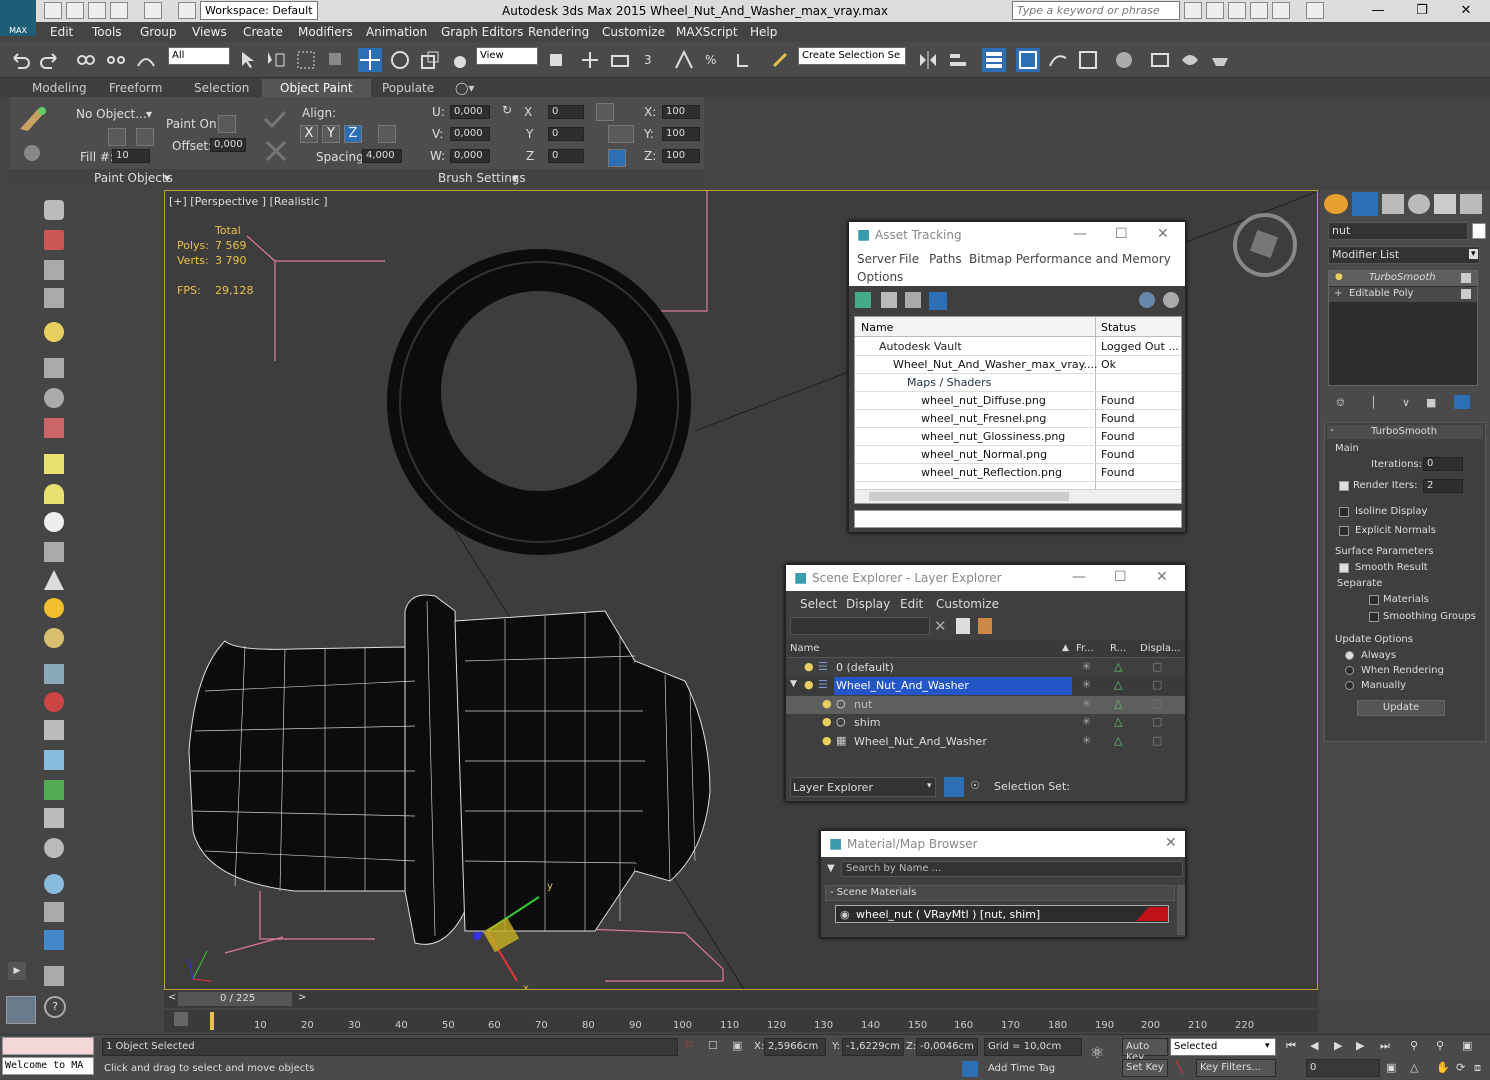 The width and height of the screenshot is (1490, 1080). What do you see at coordinates (945, 259) in the screenshot?
I see `menu-paths: Paths` at bounding box center [945, 259].